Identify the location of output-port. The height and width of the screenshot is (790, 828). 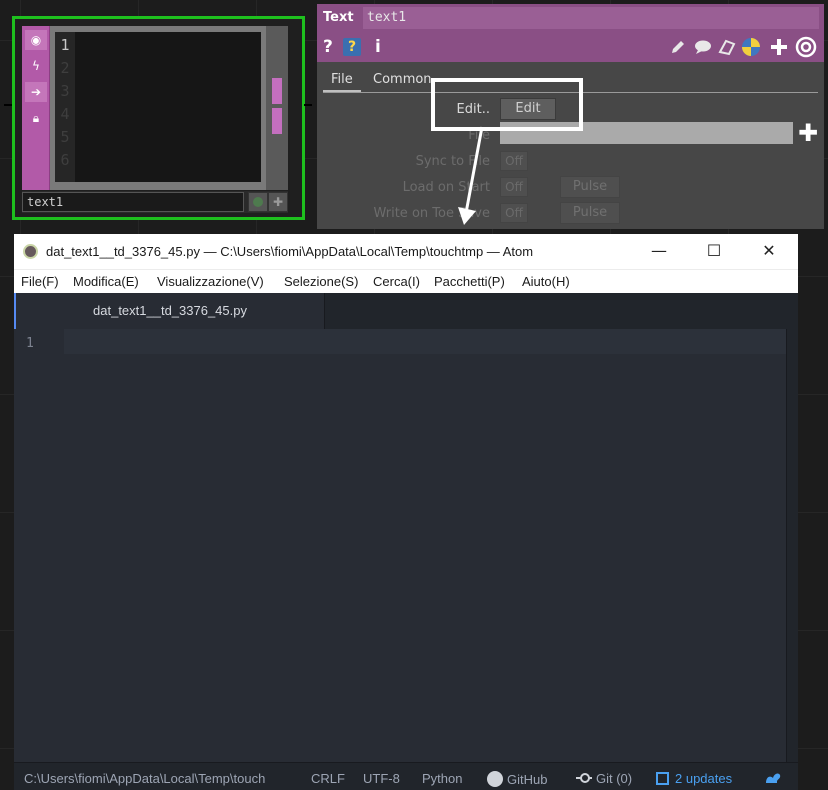
(308, 105).